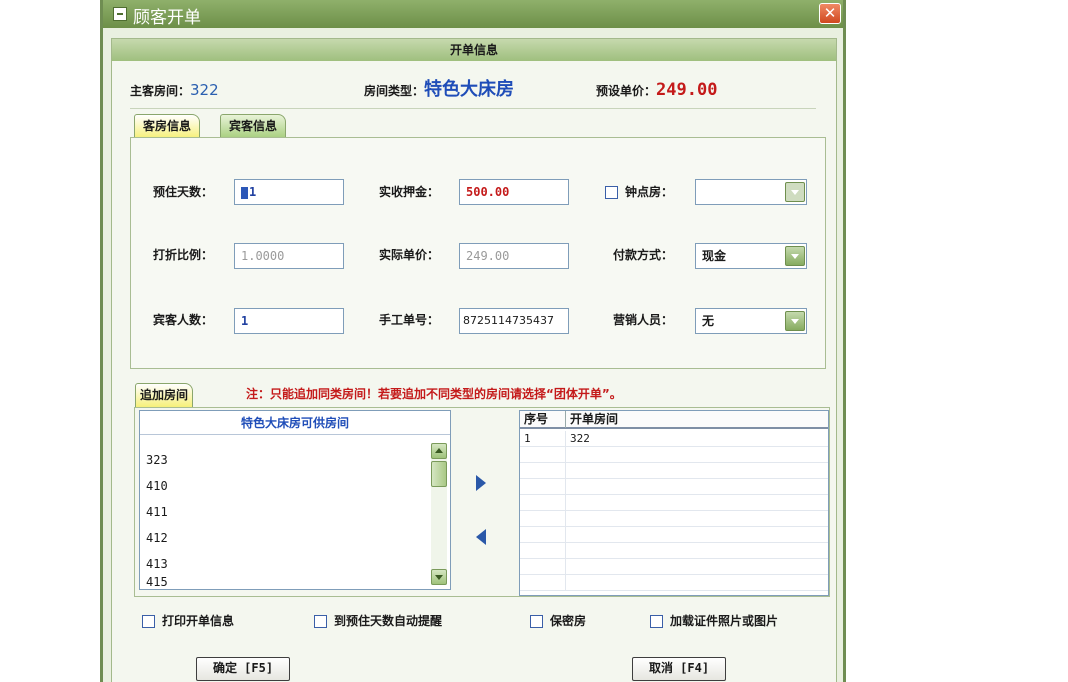  I want to click on table-row: 1 322, so click(674, 439).